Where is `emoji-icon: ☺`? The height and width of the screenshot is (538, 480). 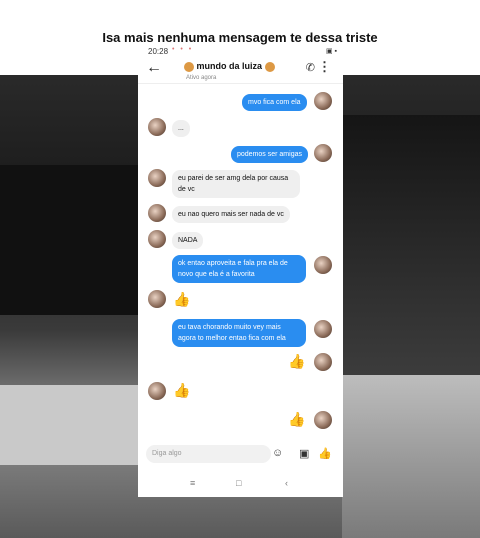 emoji-icon: ☺ is located at coordinates (277, 453).